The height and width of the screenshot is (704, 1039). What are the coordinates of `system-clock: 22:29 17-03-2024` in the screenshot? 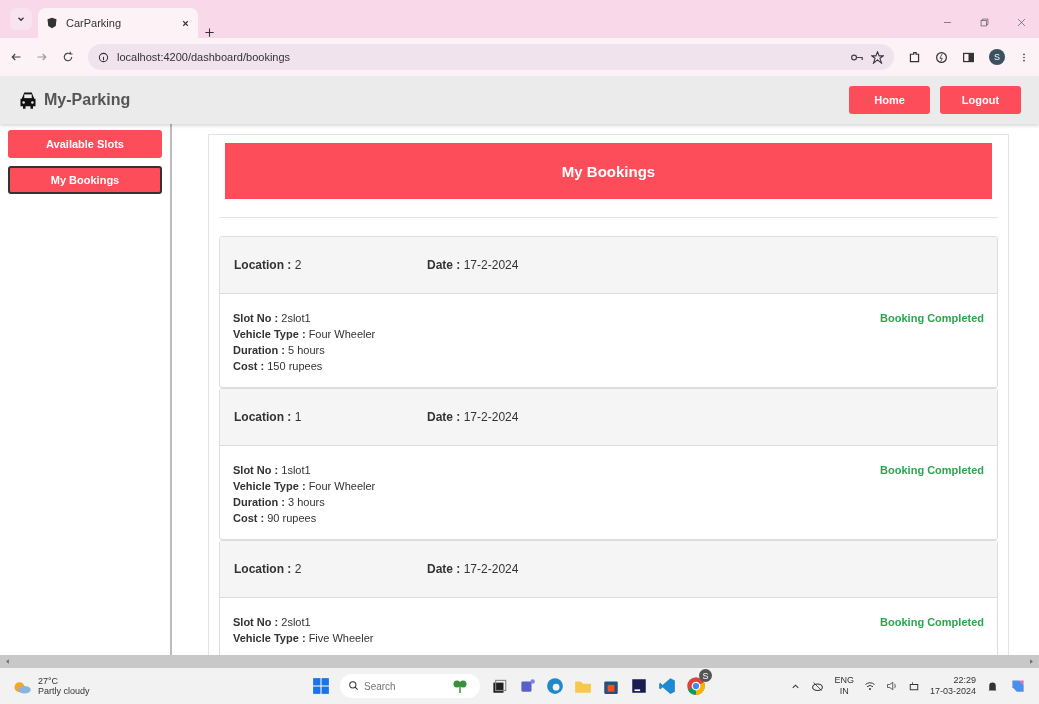 It's located at (952, 686).